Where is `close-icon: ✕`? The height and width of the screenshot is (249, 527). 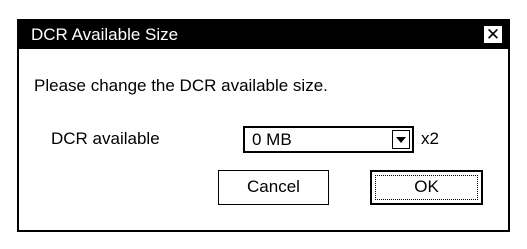
close-icon: ✕ is located at coordinates (493, 34).